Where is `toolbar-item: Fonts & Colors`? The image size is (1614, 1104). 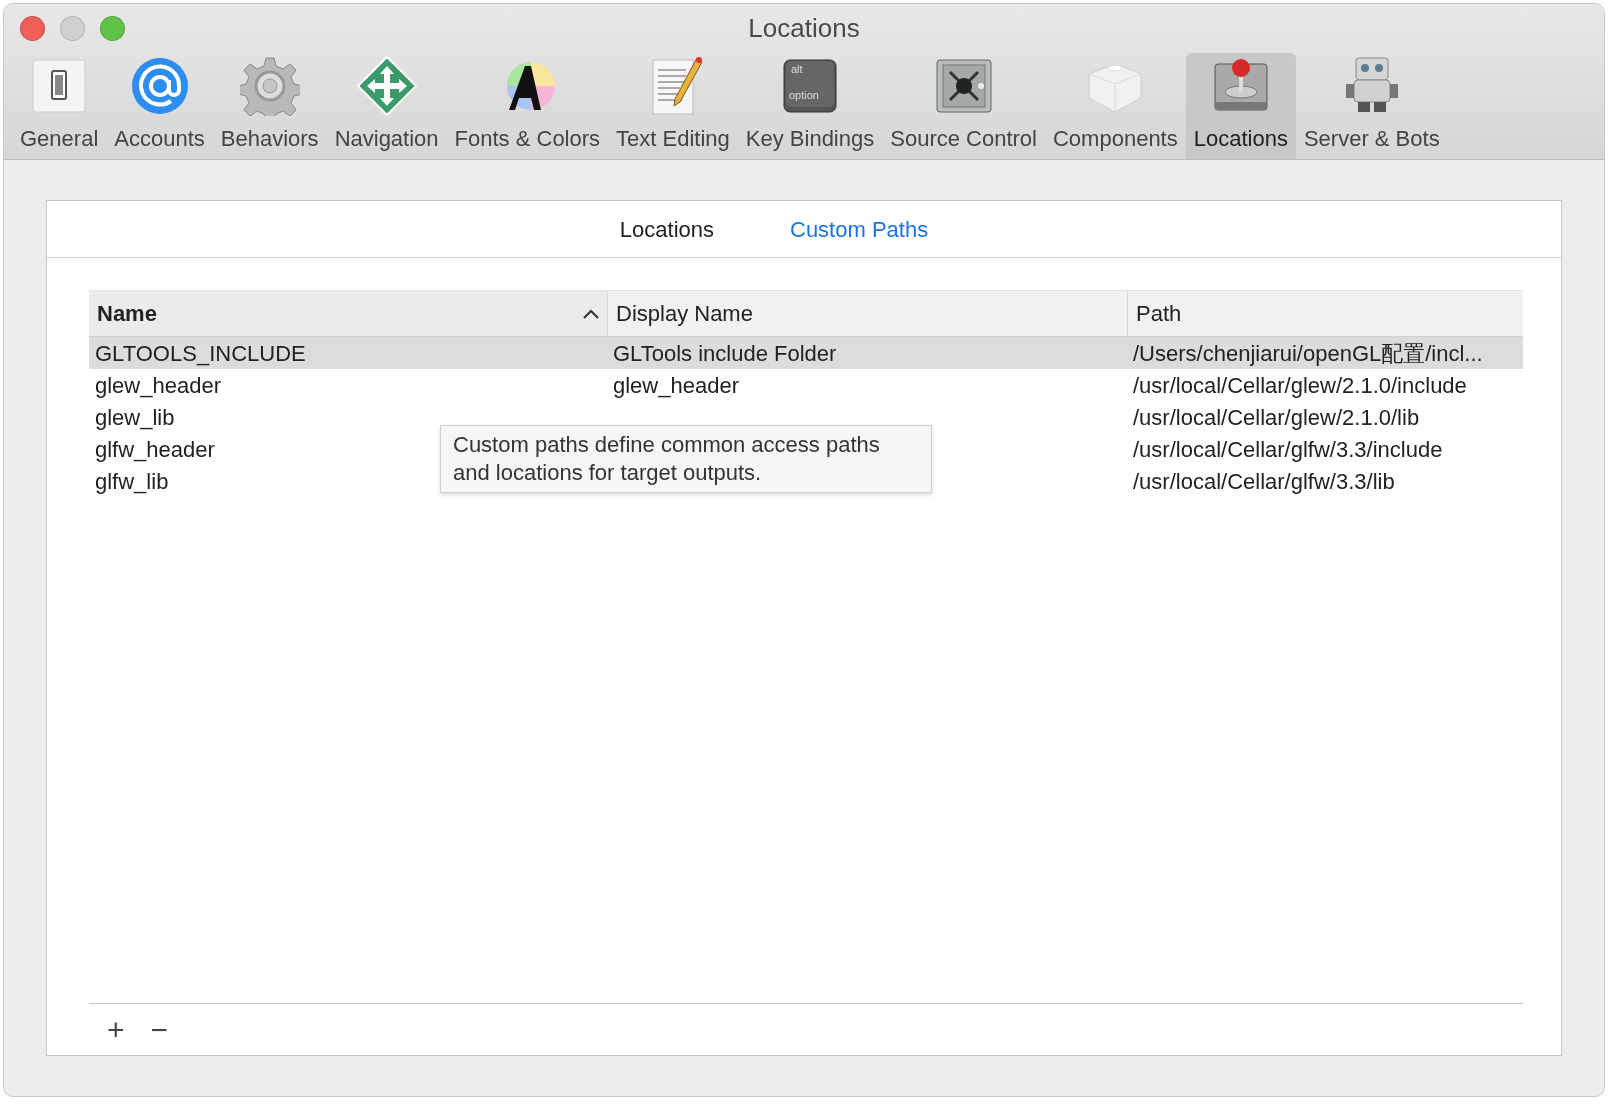
toolbar-item: Fonts & Colors is located at coordinates (527, 106).